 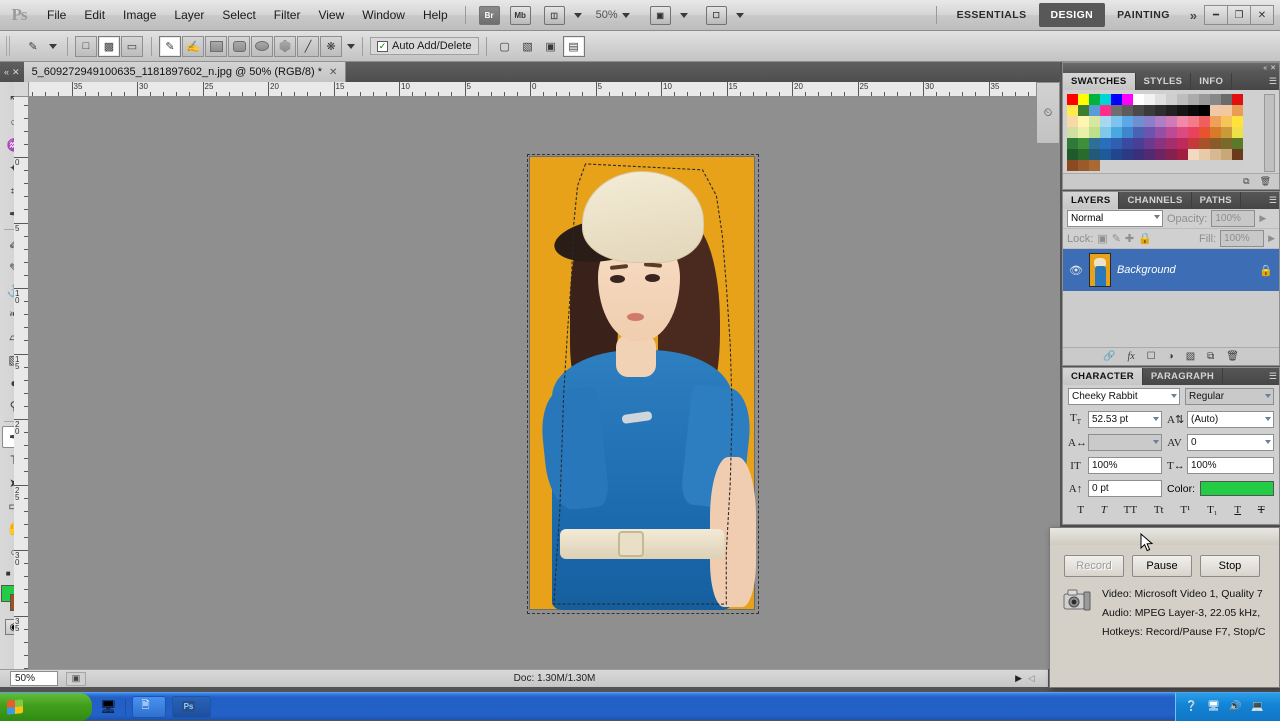 What do you see at coordinates (1265, 68) in the screenshot?
I see `collapse-icon: «` at bounding box center [1265, 68].